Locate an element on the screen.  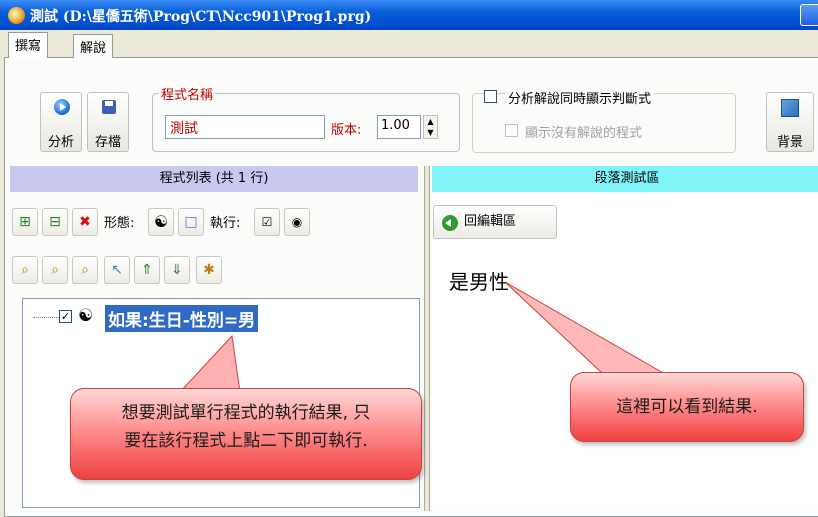
insert-line-icon: ⊞ is located at coordinates (25, 222).